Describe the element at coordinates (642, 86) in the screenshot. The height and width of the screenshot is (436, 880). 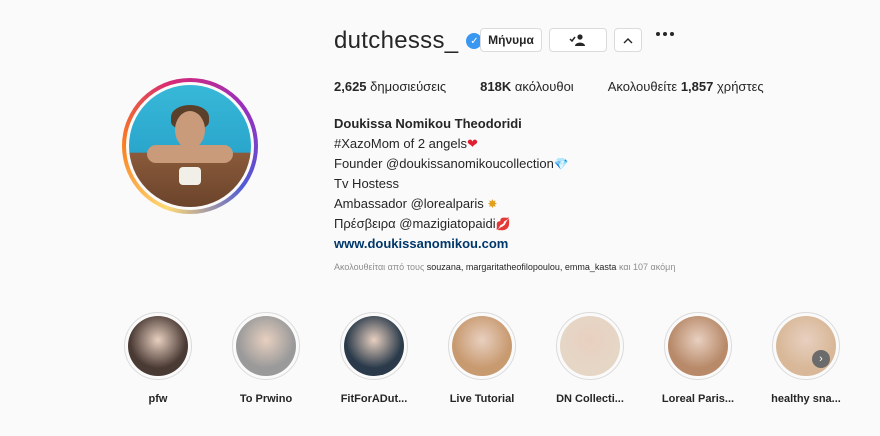
I see `following-prefix: Ακολουθείτε` at that location.